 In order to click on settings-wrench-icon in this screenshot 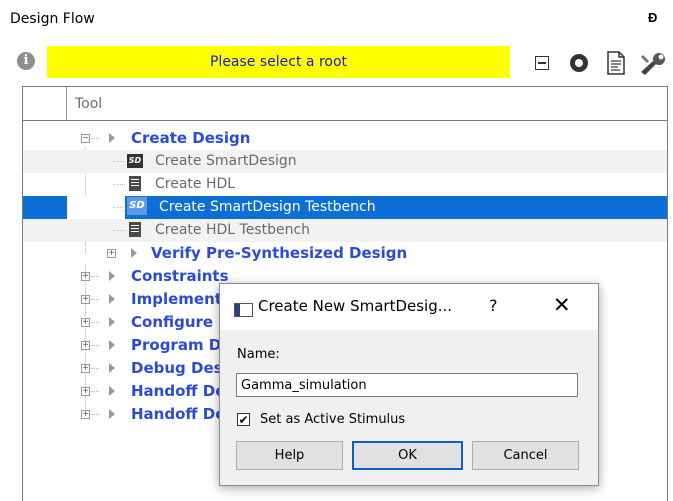, I will do `click(653, 63)`.